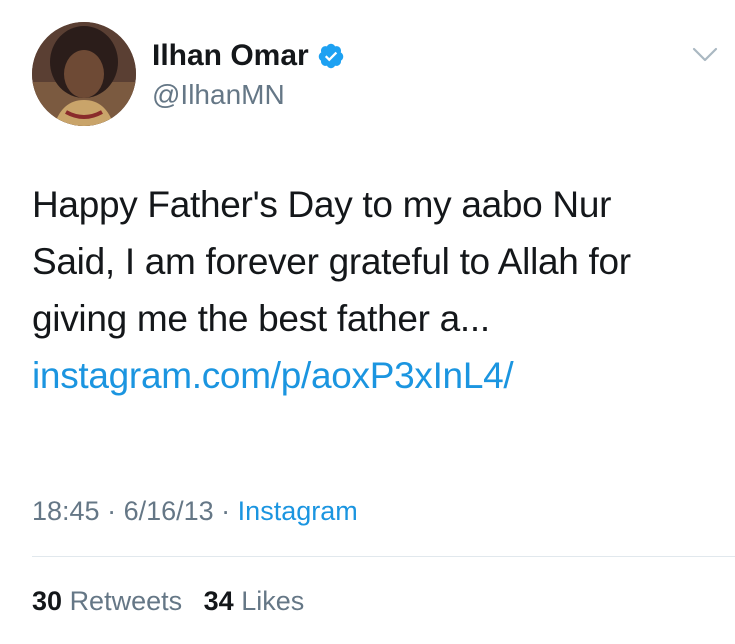 The width and height of the screenshot is (735, 644). What do you see at coordinates (218, 95) in the screenshot?
I see `author-handle: @IlhanMN` at bounding box center [218, 95].